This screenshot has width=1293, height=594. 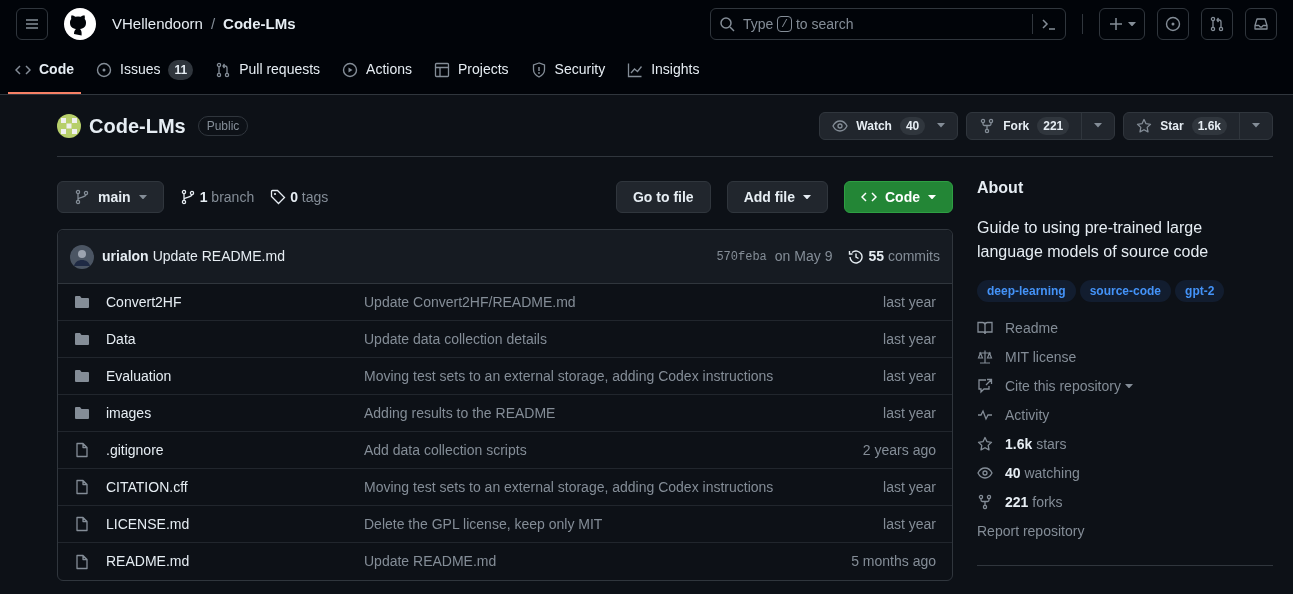 I want to click on plus-icon, so click(x=1116, y=24).